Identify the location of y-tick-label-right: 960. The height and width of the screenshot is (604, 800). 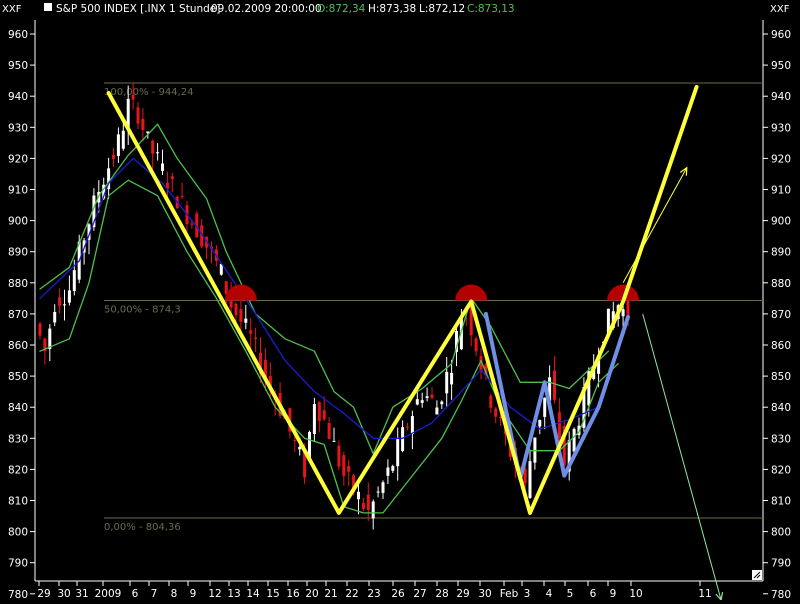
(781, 35).